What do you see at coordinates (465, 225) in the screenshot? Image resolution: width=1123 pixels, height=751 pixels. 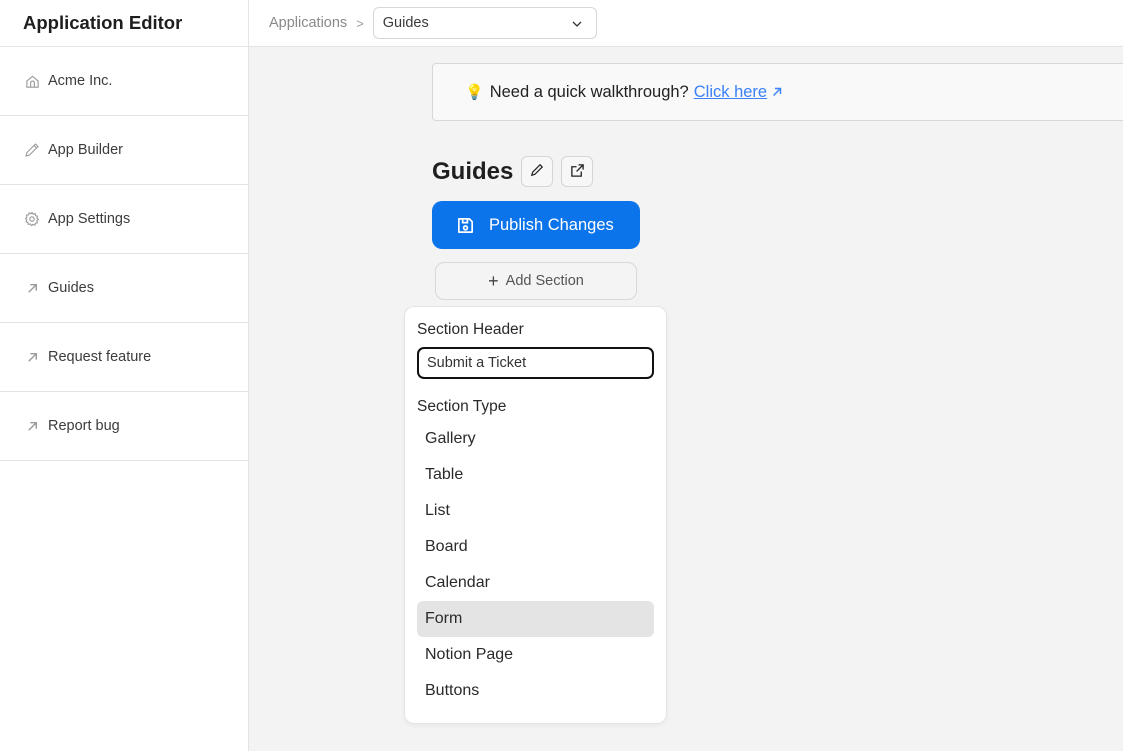 I see `save-icon` at bounding box center [465, 225].